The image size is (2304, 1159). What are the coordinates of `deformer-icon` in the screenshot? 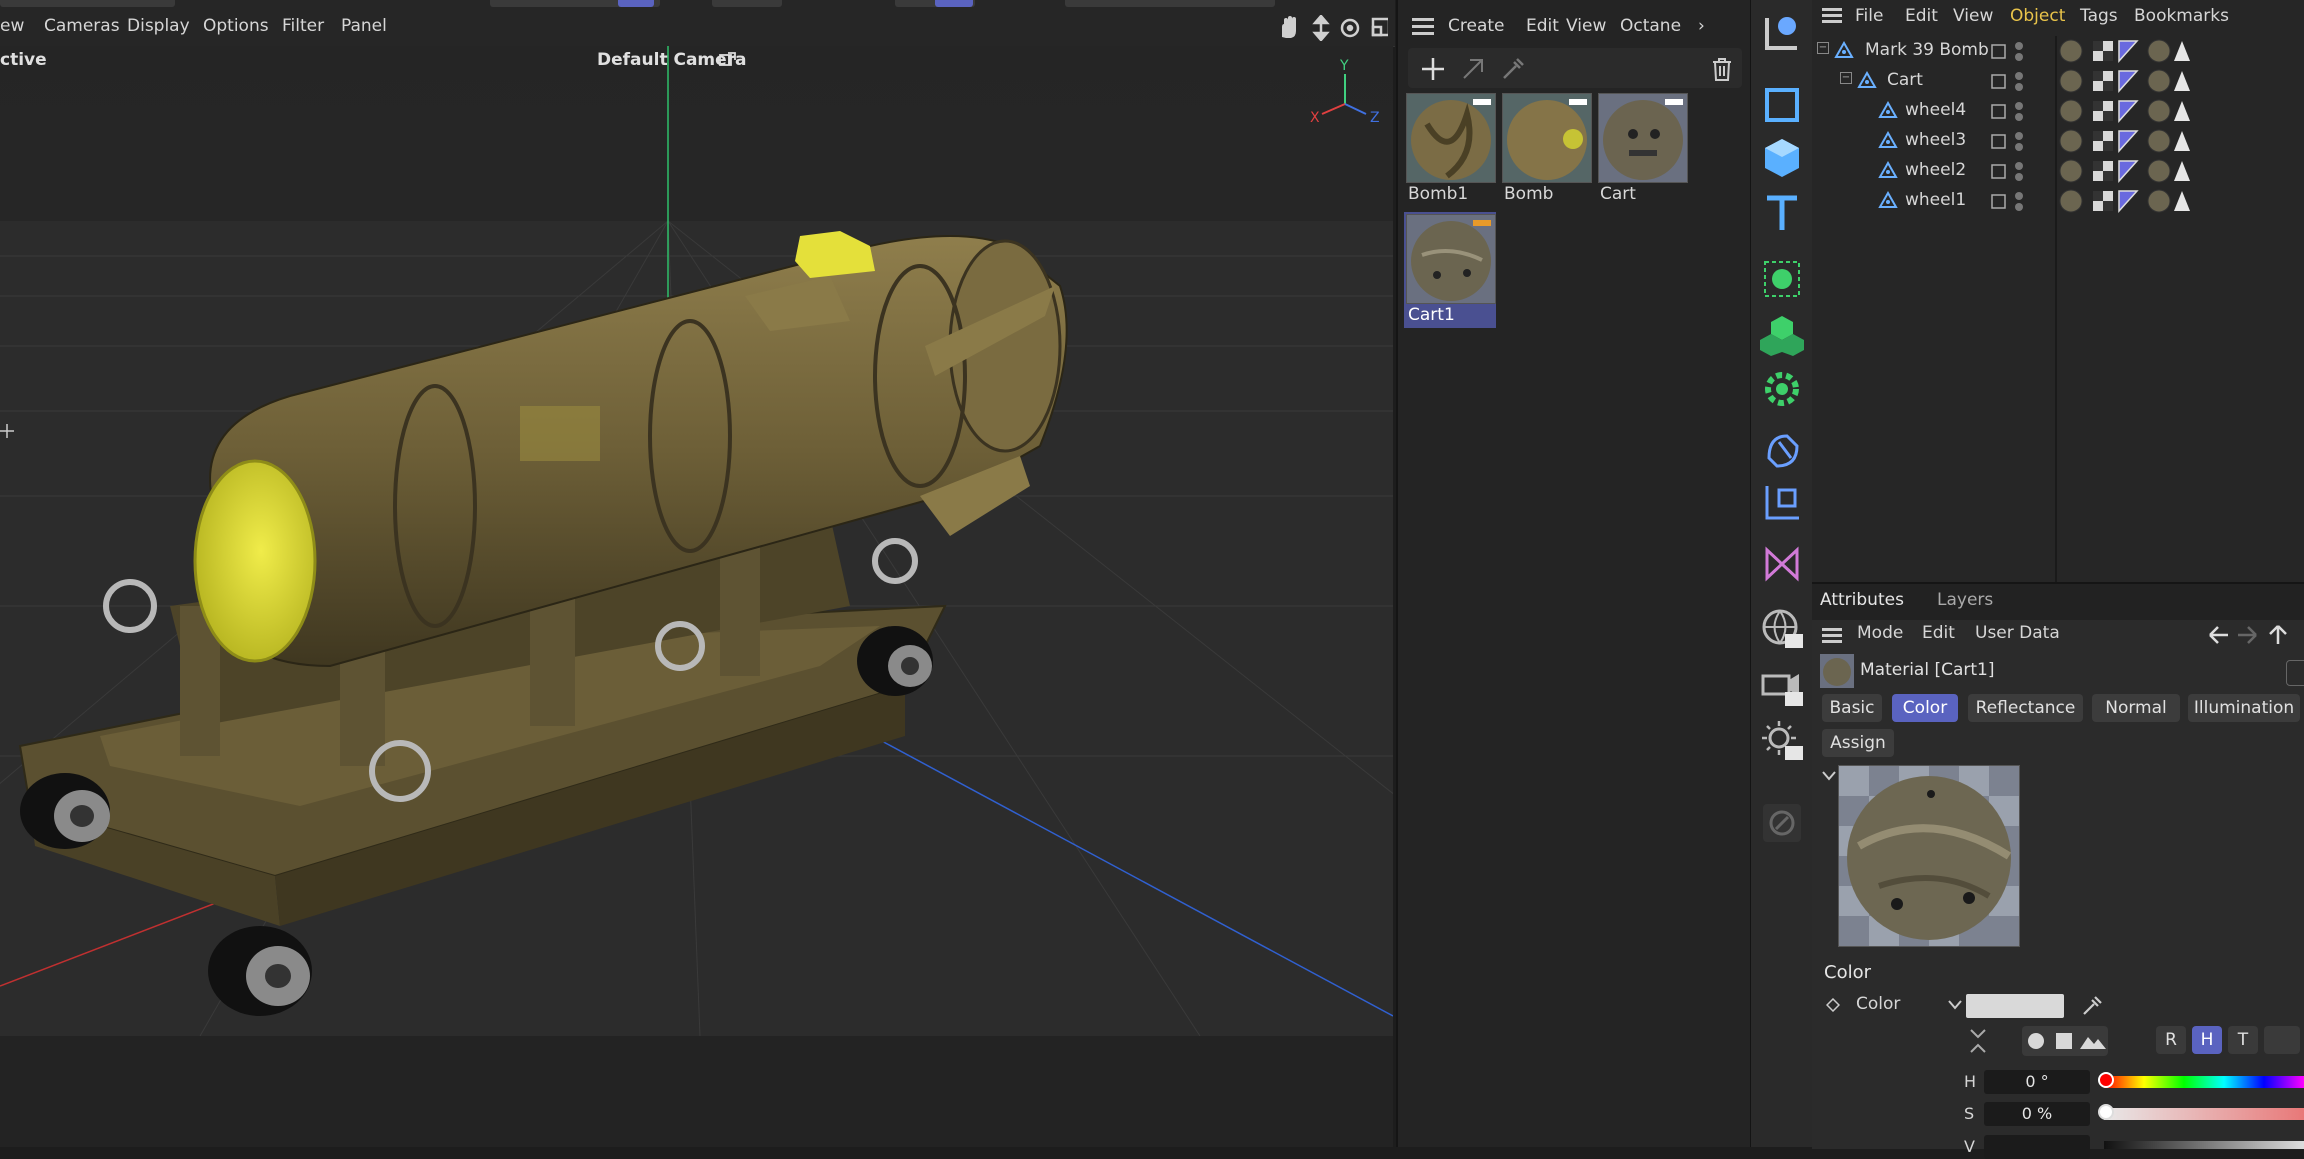 It's located at (1782, 451).